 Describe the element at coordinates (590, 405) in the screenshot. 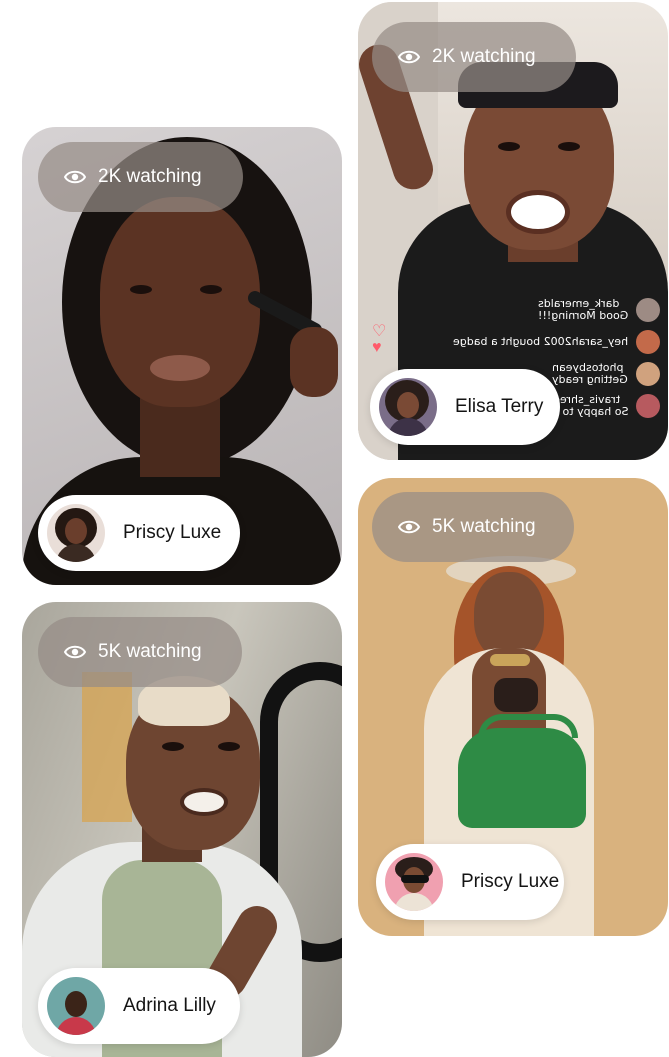

I see `chat-text: travis_shred So happy to c` at that location.